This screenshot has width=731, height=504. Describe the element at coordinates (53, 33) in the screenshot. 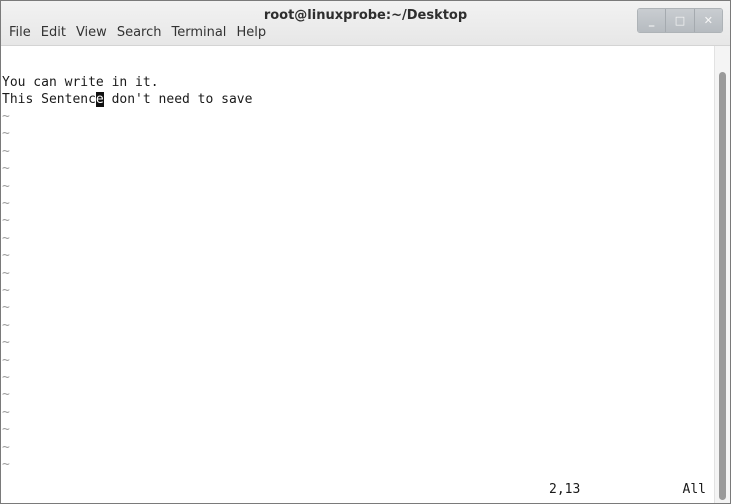

I see `menu-edit: Edit` at that location.